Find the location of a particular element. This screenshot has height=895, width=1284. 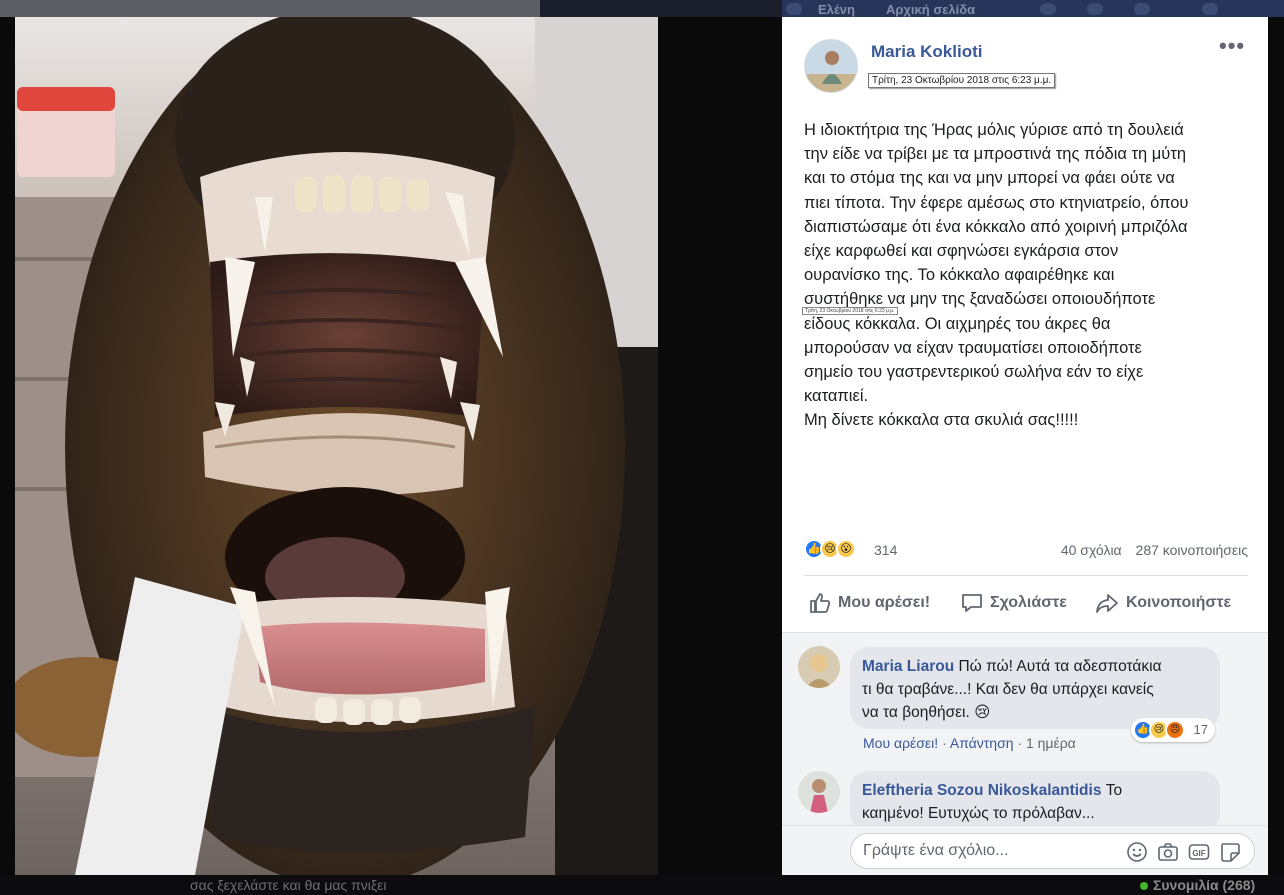

chat-button: Συνομιλία (268) is located at coordinates (1197, 885).